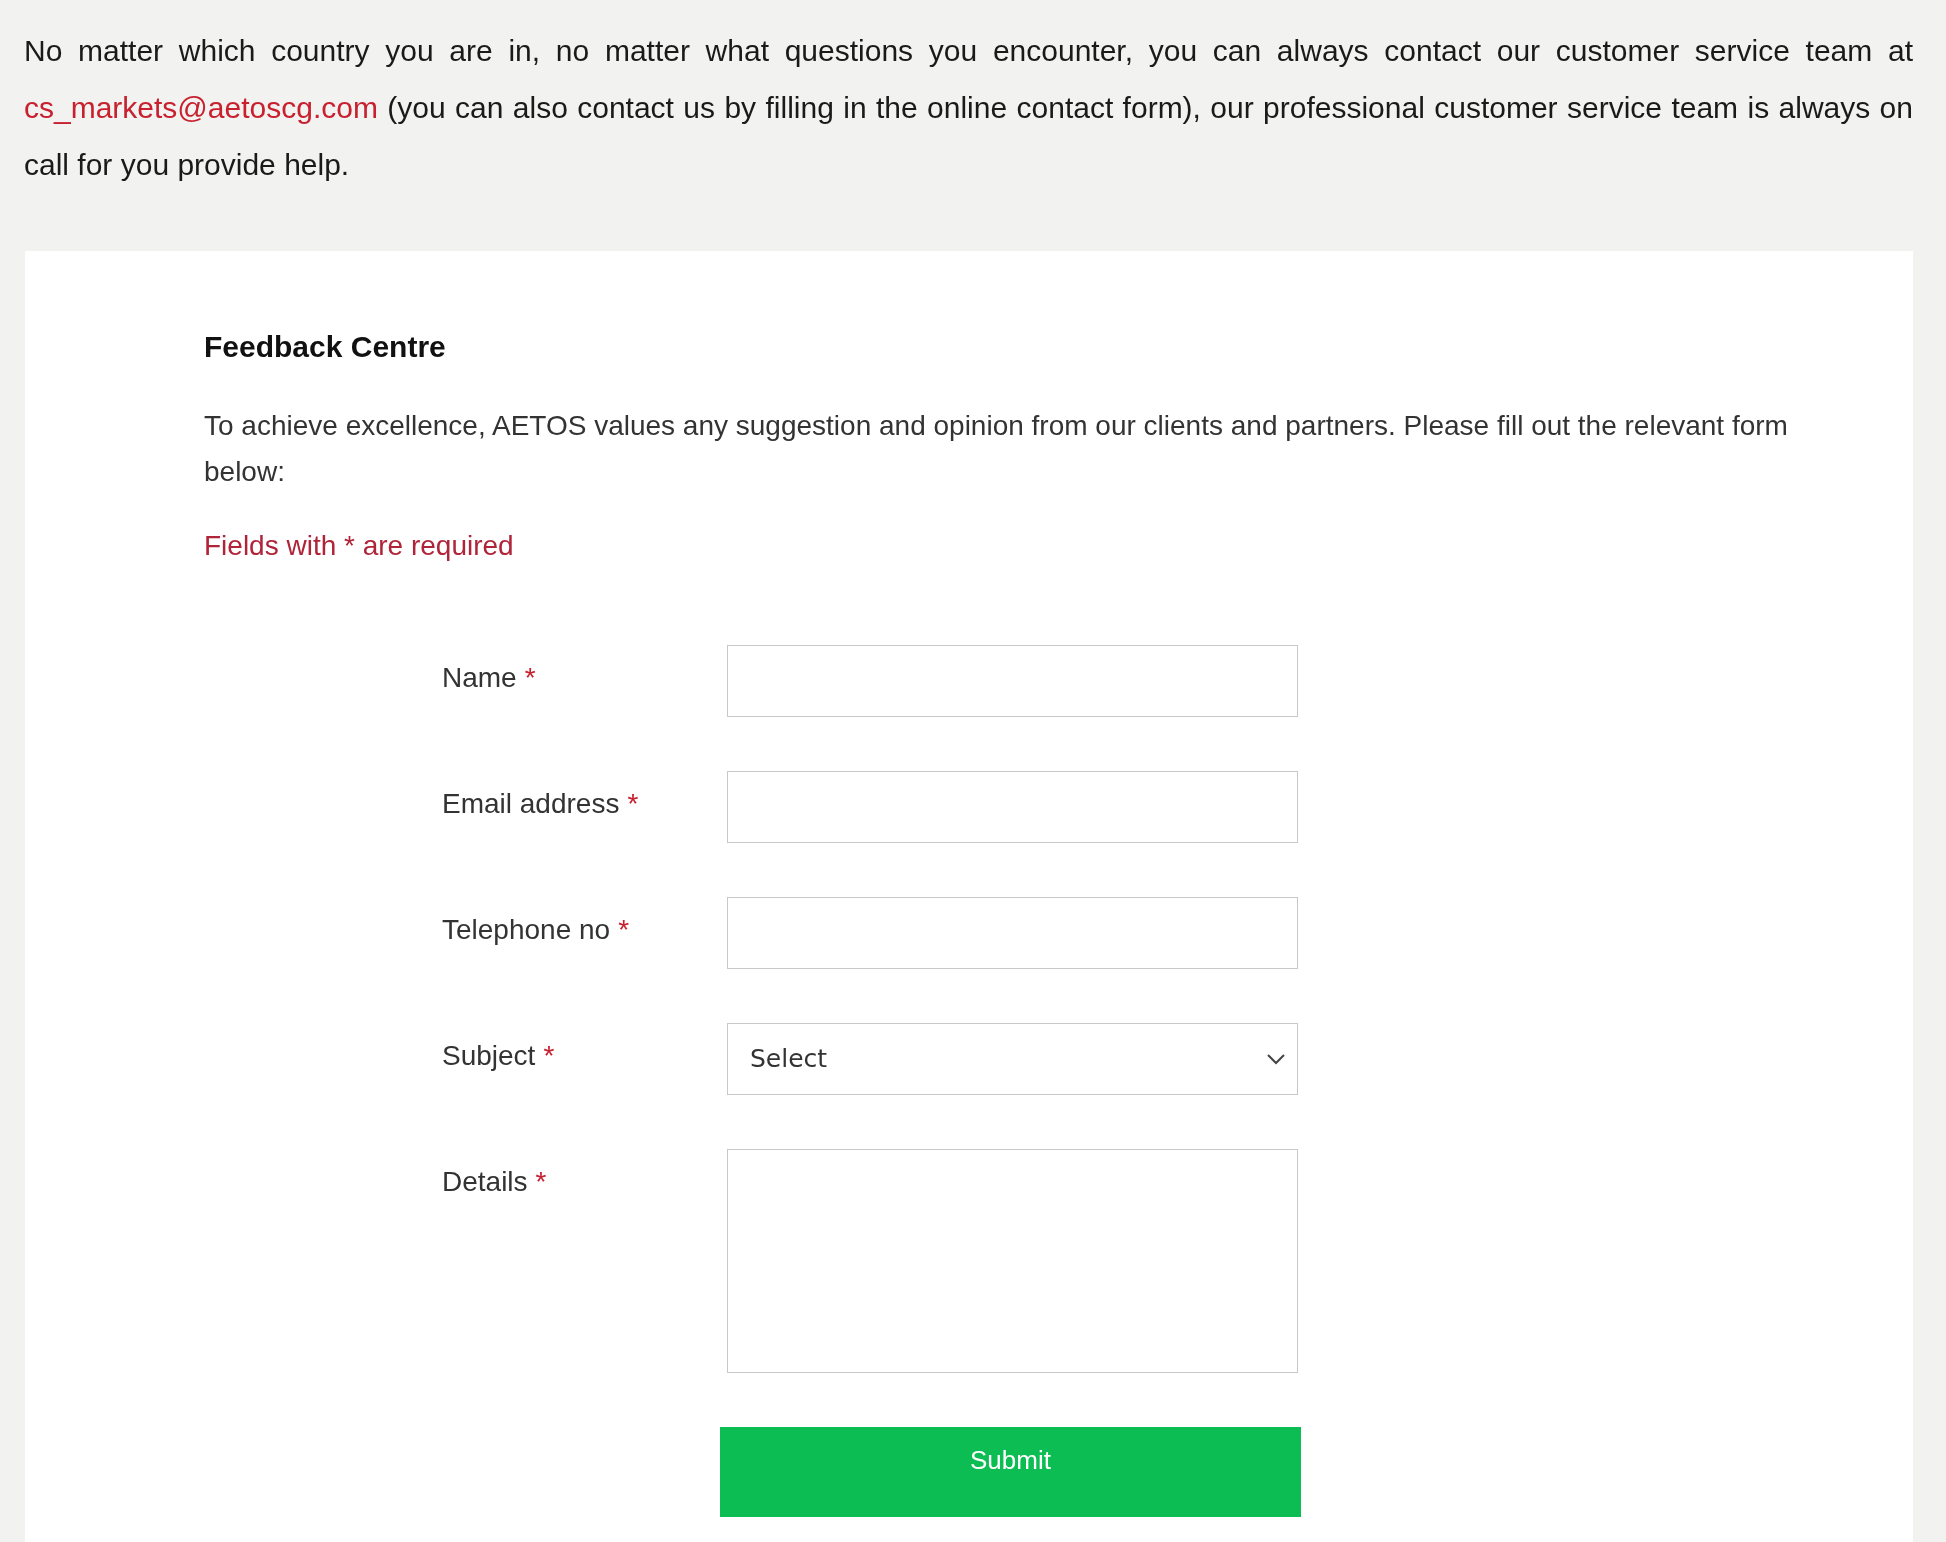 This screenshot has height=1542, width=1946. I want to click on field-label: Email address, so click(531, 803).